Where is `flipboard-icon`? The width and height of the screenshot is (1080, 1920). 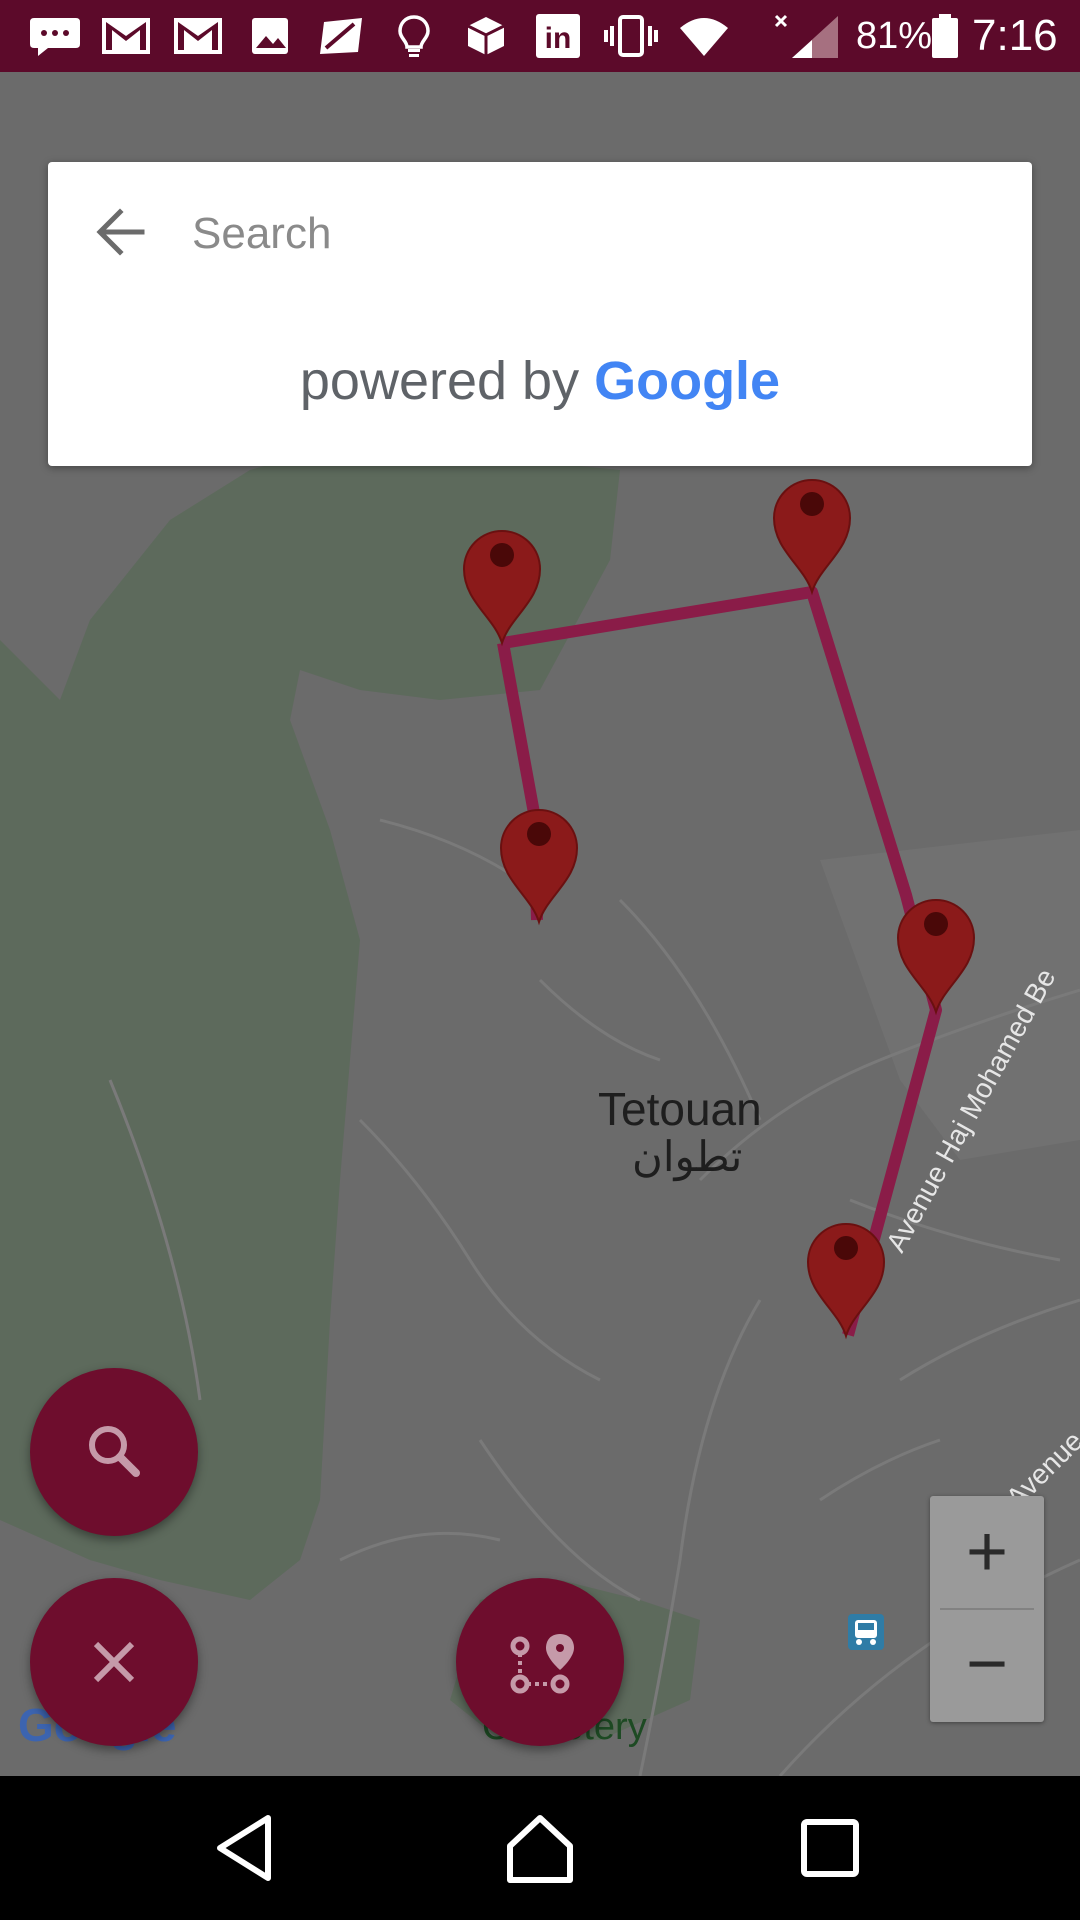
flipboard-icon is located at coordinates (341, 36).